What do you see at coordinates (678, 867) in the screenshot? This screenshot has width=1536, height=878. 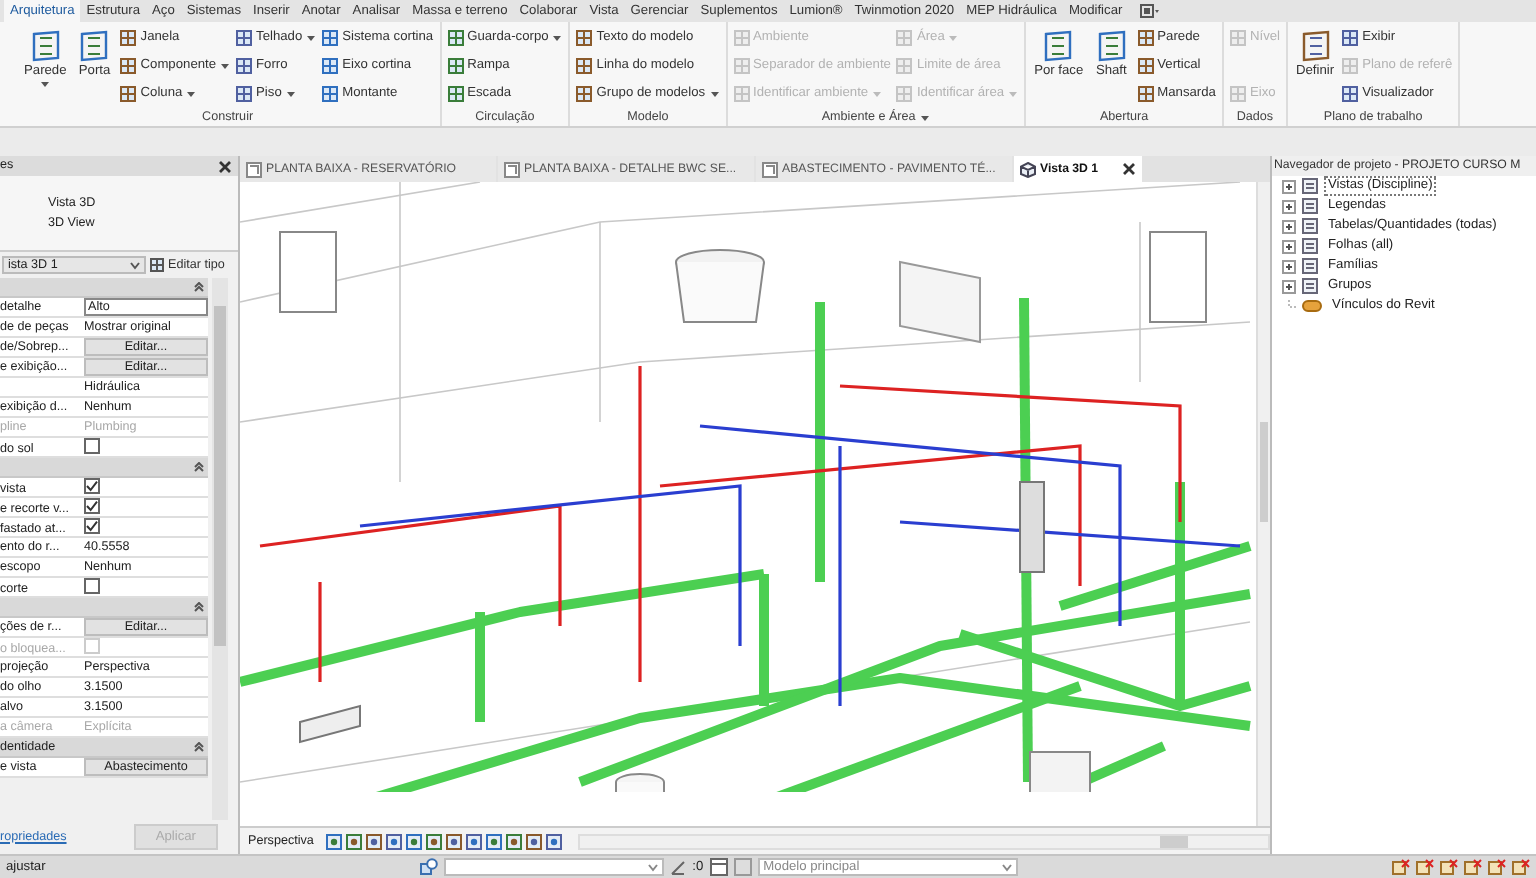 I see `angle-icon` at bounding box center [678, 867].